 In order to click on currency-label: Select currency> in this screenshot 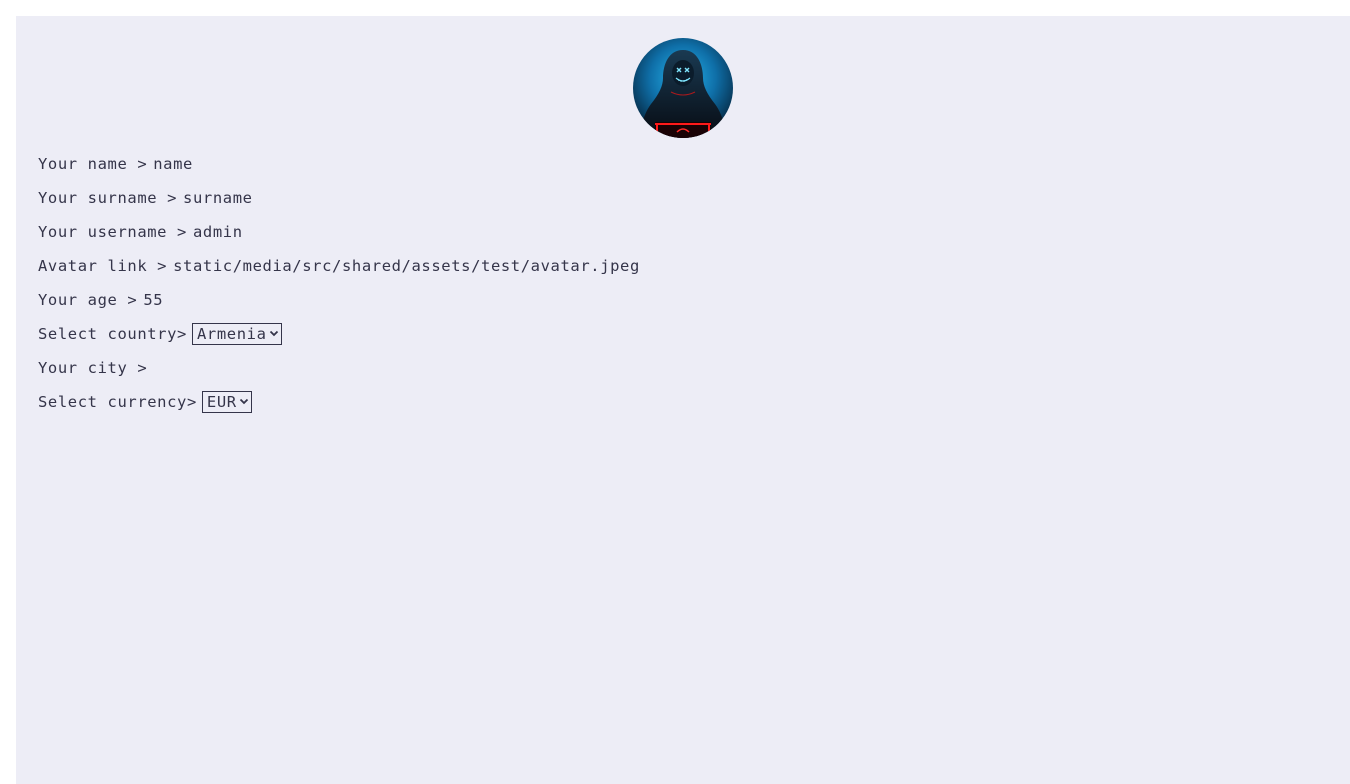, I will do `click(117, 402)`.